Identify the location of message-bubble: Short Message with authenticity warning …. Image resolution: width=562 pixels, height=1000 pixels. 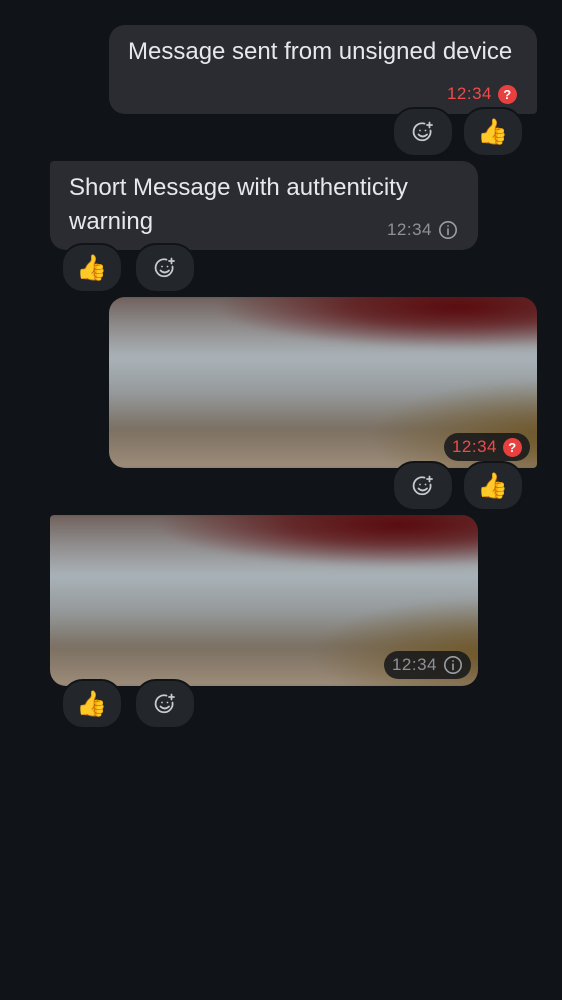
(264, 205).